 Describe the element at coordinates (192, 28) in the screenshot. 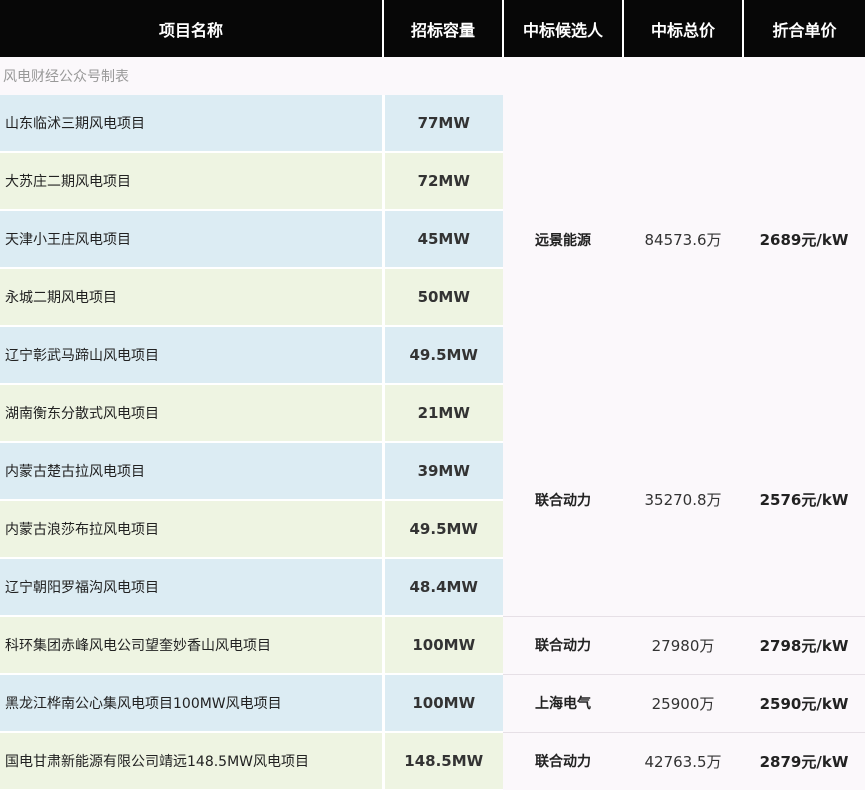

I see `header-project-name: 项目名称` at that location.